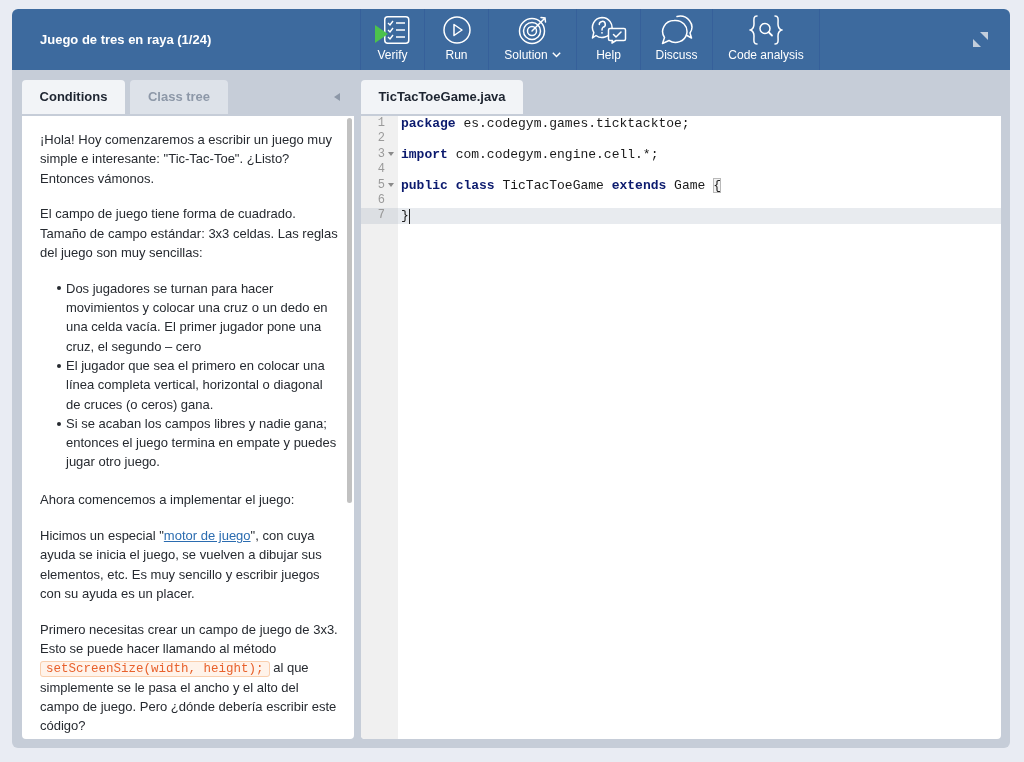 The height and width of the screenshot is (762, 1024). I want to click on task-title: Juego de tres en raya (1/24), so click(126, 39).